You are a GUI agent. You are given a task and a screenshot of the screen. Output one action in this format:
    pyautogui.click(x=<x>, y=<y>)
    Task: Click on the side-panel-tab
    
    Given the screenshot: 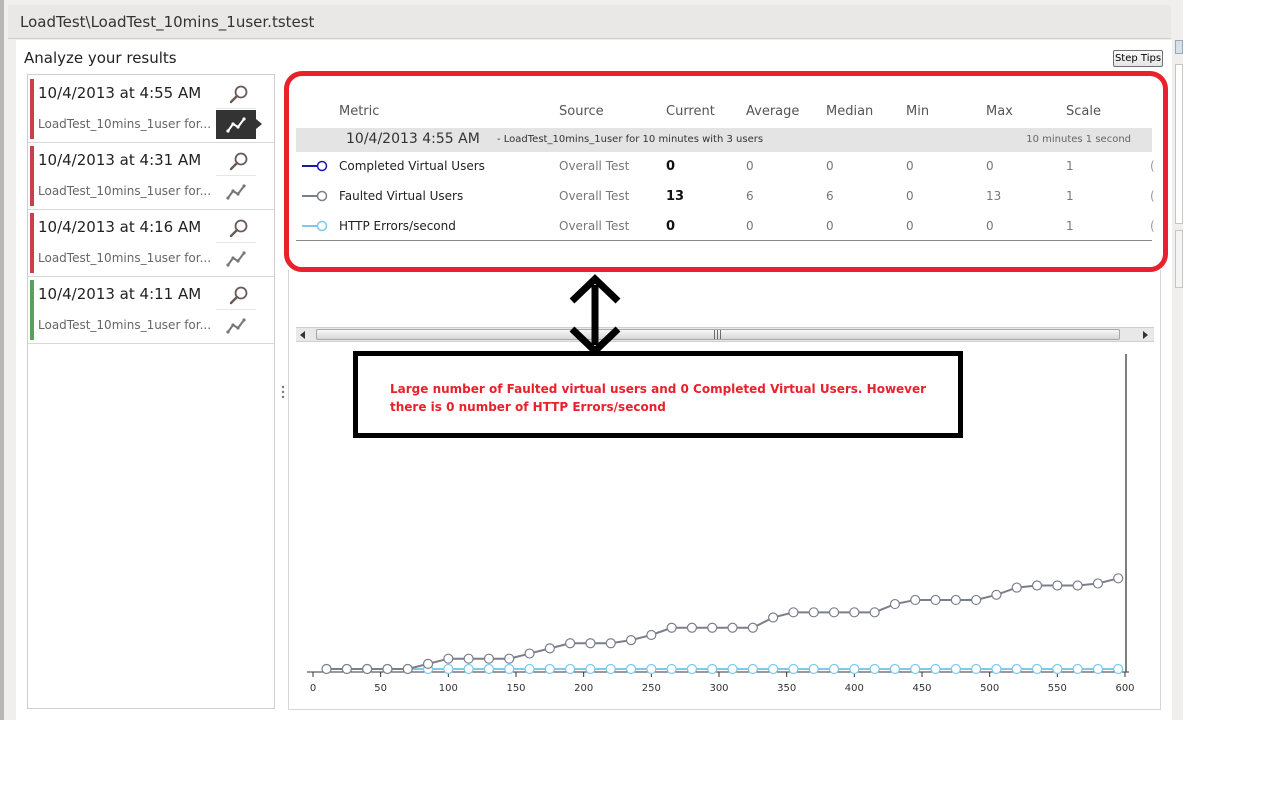 What is the action you would take?
    pyautogui.click(x=1179, y=47)
    